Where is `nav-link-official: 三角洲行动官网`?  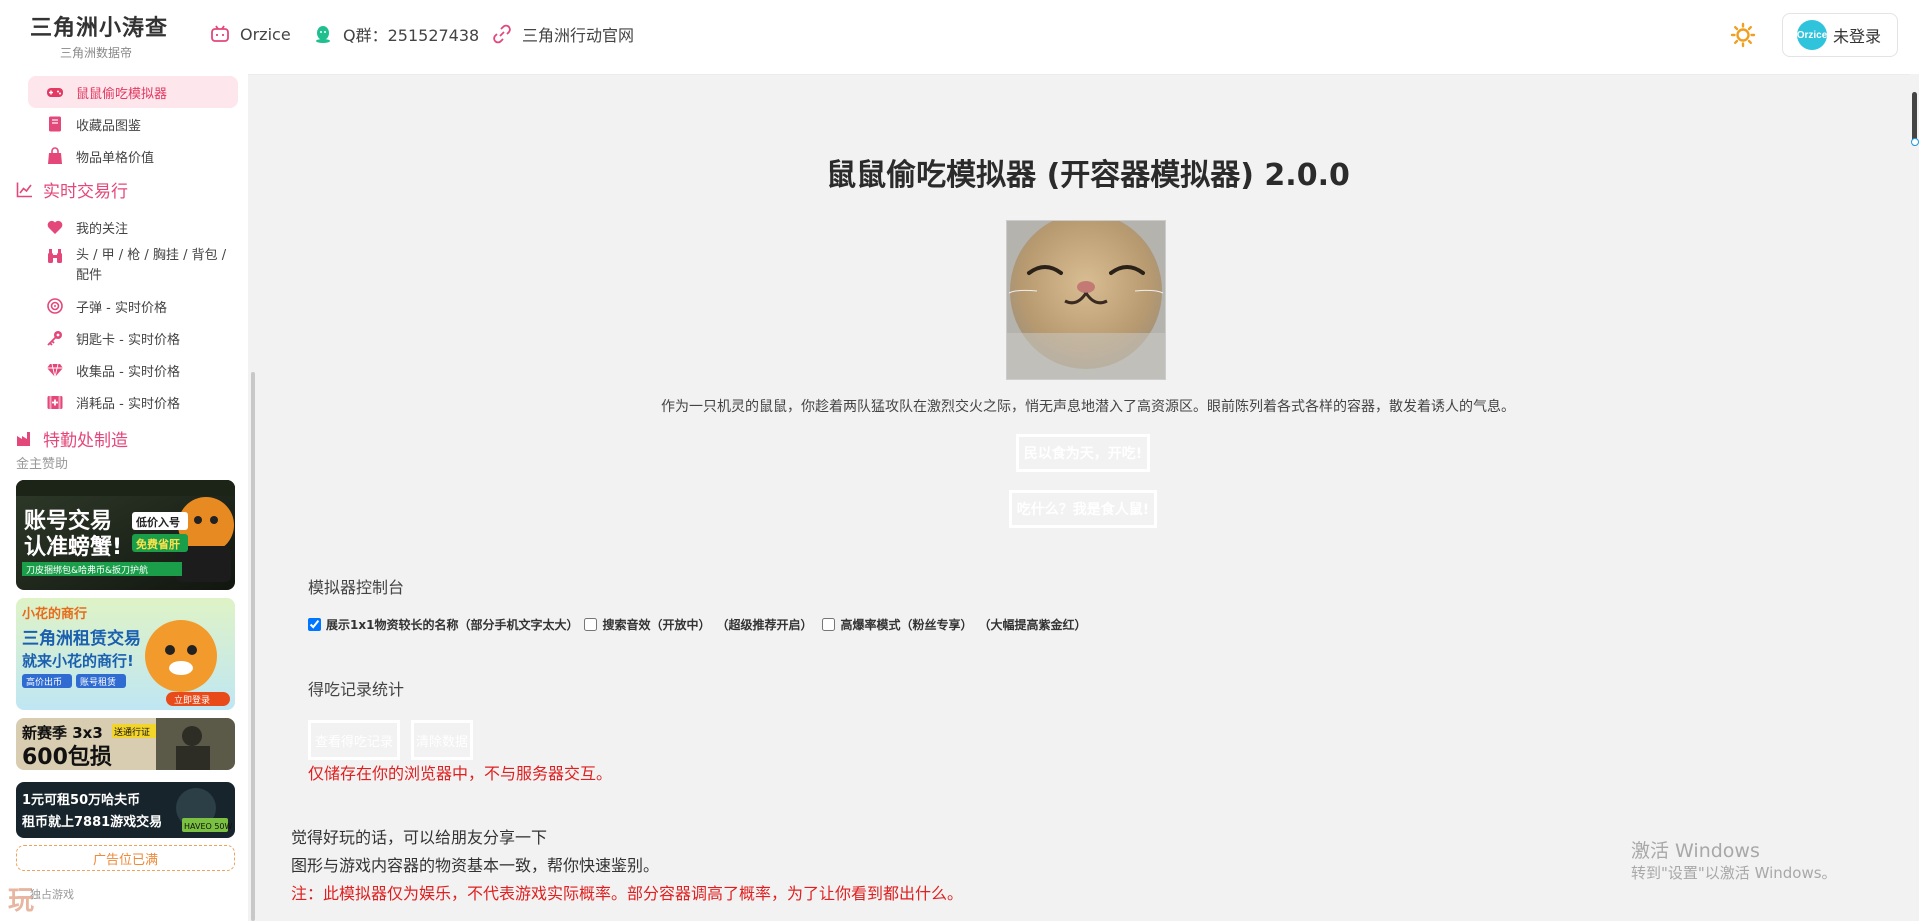
nav-link-official: 三角洲行动官网 is located at coordinates (563, 34).